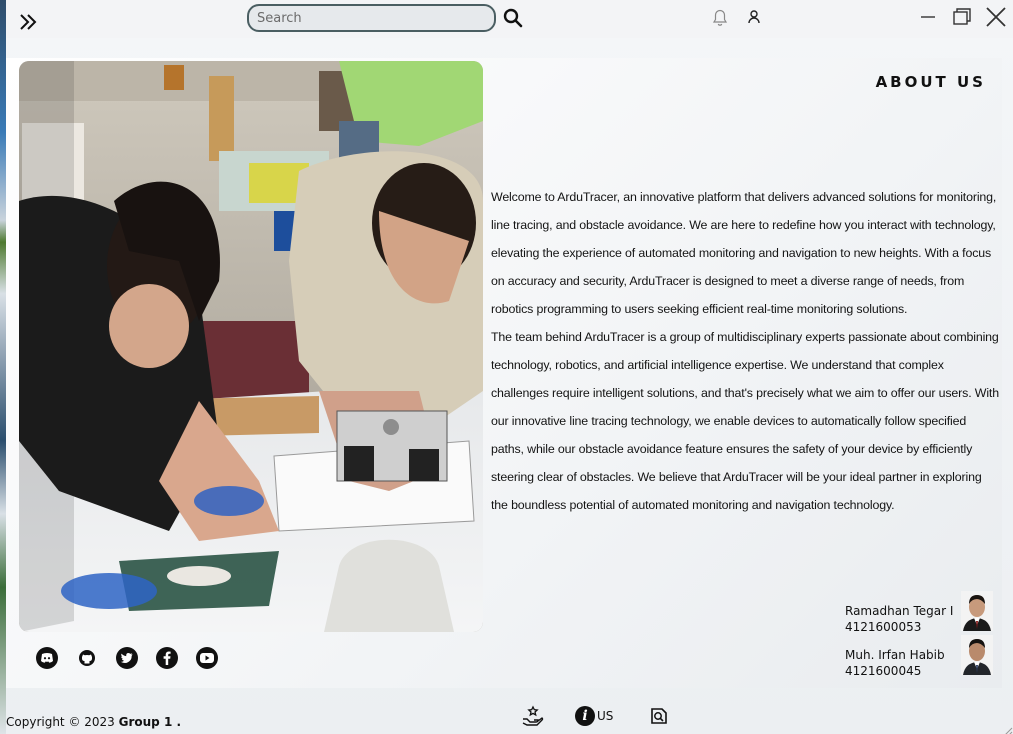  Describe the element at coordinates (207, 658) in the screenshot. I see `youtube-icon` at that location.